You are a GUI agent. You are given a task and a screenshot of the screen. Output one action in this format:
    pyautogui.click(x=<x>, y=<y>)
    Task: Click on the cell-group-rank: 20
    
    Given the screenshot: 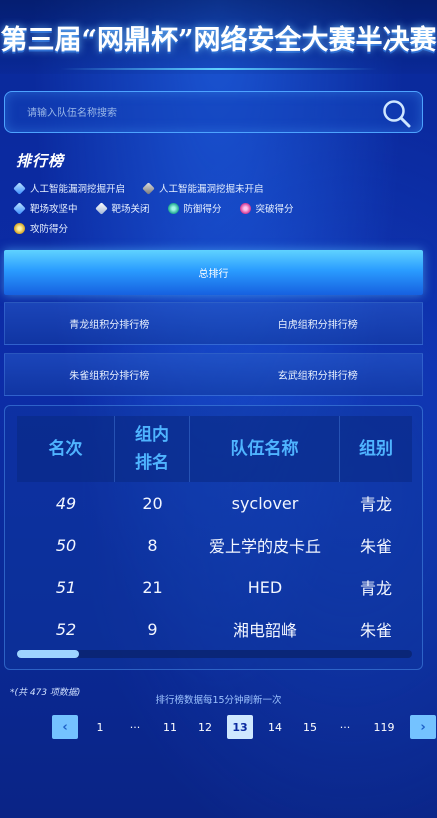 What is the action you would take?
    pyautogui.click(x=152, y=503)
    